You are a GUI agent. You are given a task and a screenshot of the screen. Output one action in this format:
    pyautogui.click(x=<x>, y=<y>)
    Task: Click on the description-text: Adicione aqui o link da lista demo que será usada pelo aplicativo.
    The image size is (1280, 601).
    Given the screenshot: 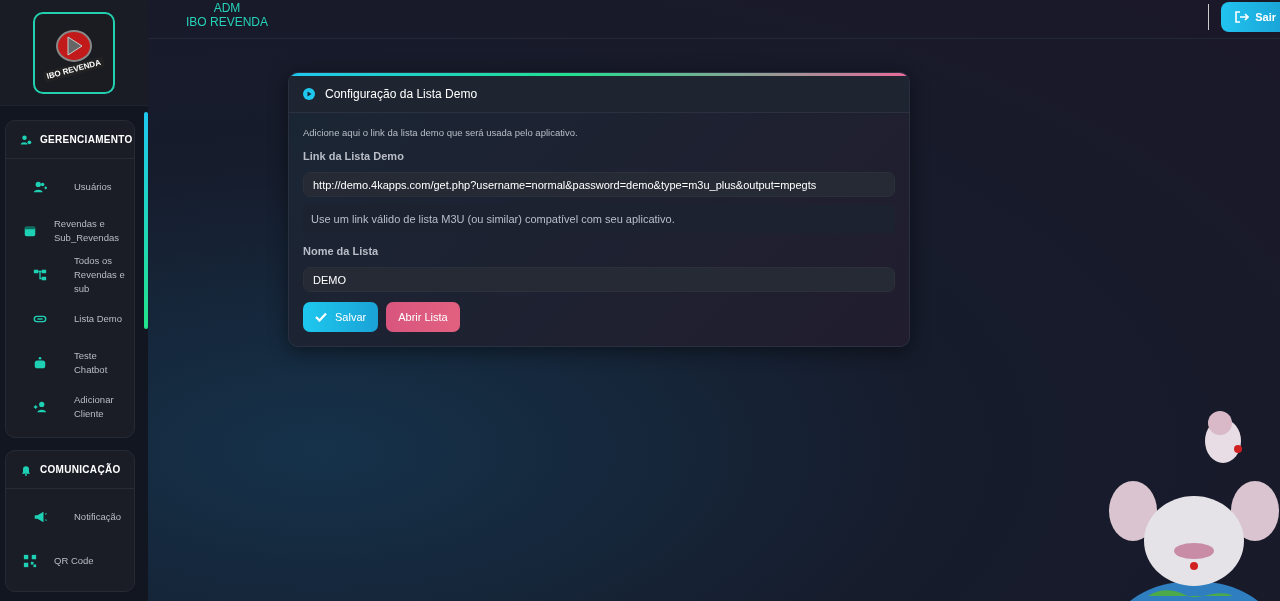 What is the action you would take?
    pyautogui.click(x=441, y=132)
    